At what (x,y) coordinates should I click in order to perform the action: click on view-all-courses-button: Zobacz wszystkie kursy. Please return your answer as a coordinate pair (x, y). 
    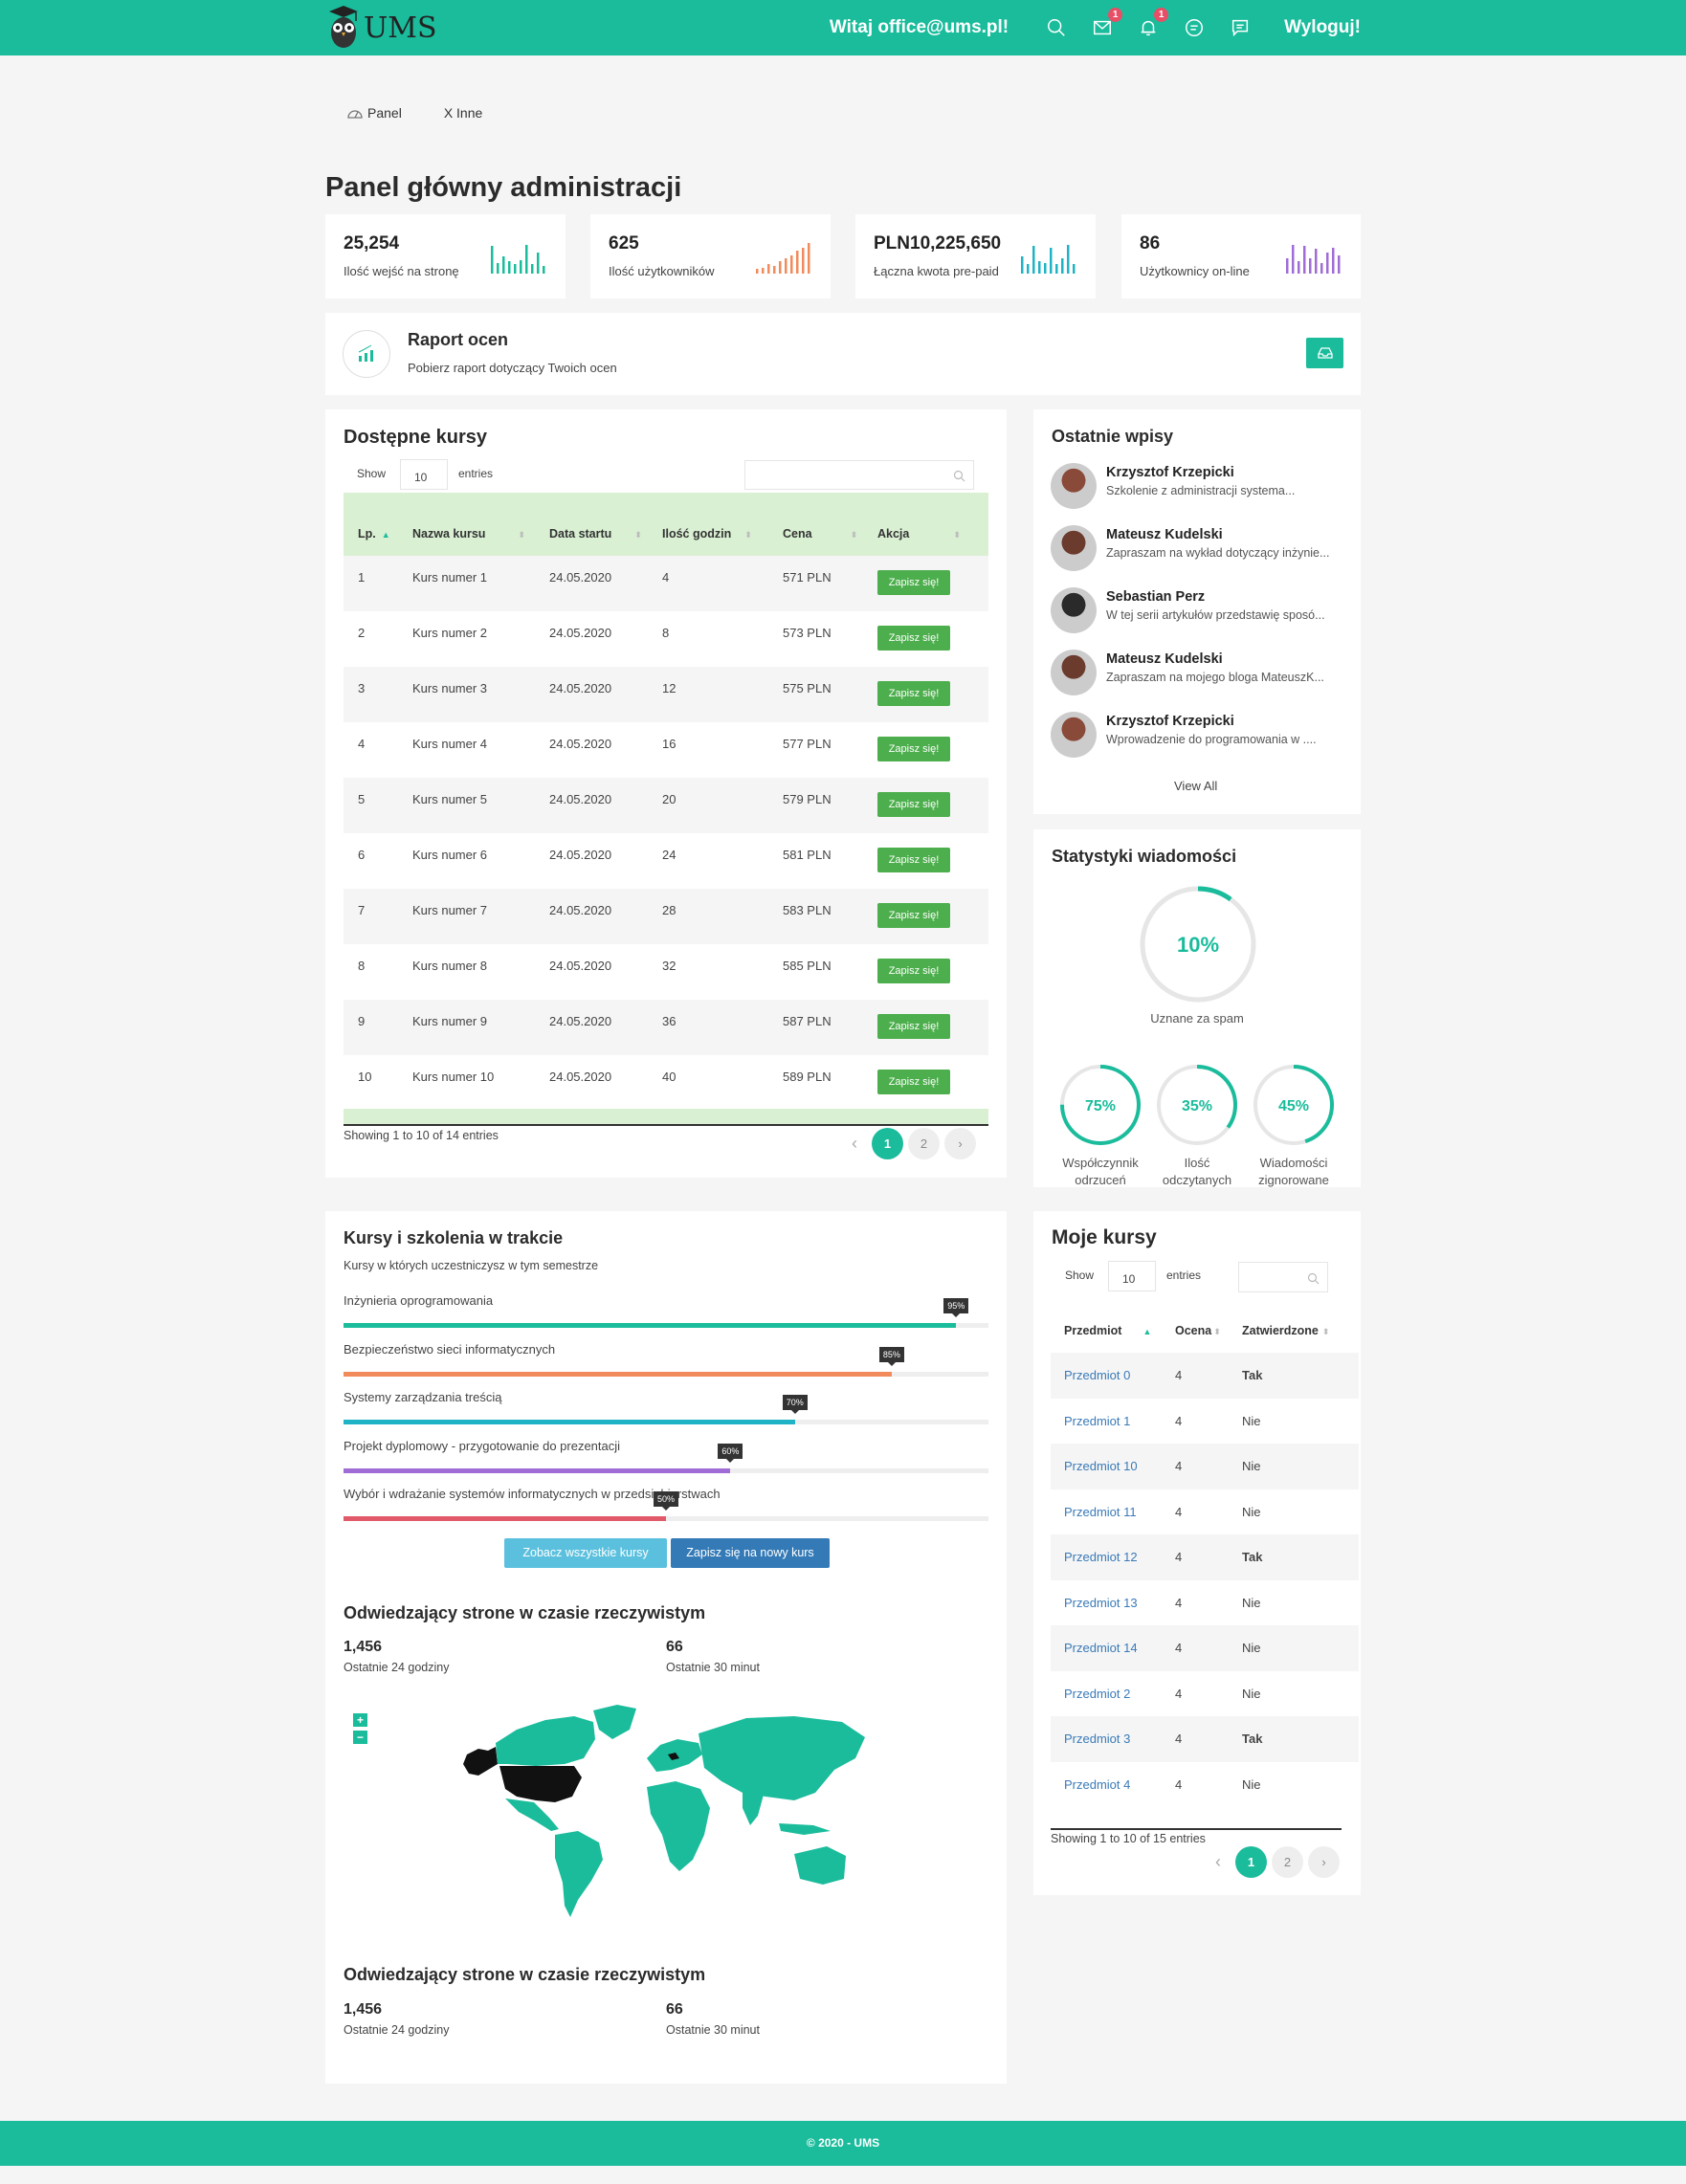
    Looking at the image, I should click on (585, 1553).